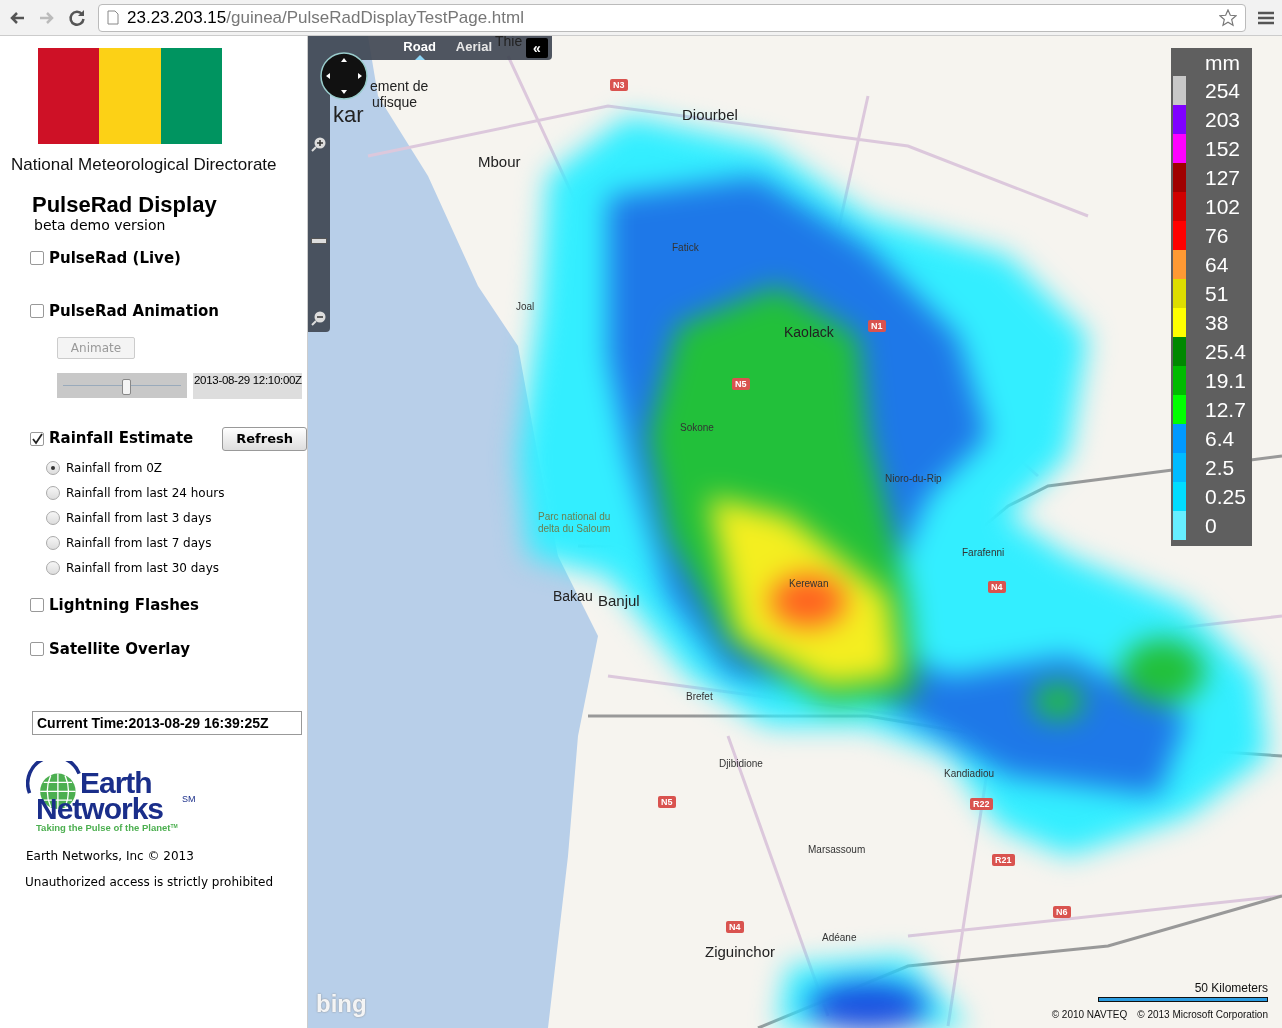 The image size is (1282, 1028). Describe the element at coordinates (325, 17) in the screenshot. I see `url-text: 23.23.203.15/guinea/PulseRadDisplayTestPage.html` at that location.